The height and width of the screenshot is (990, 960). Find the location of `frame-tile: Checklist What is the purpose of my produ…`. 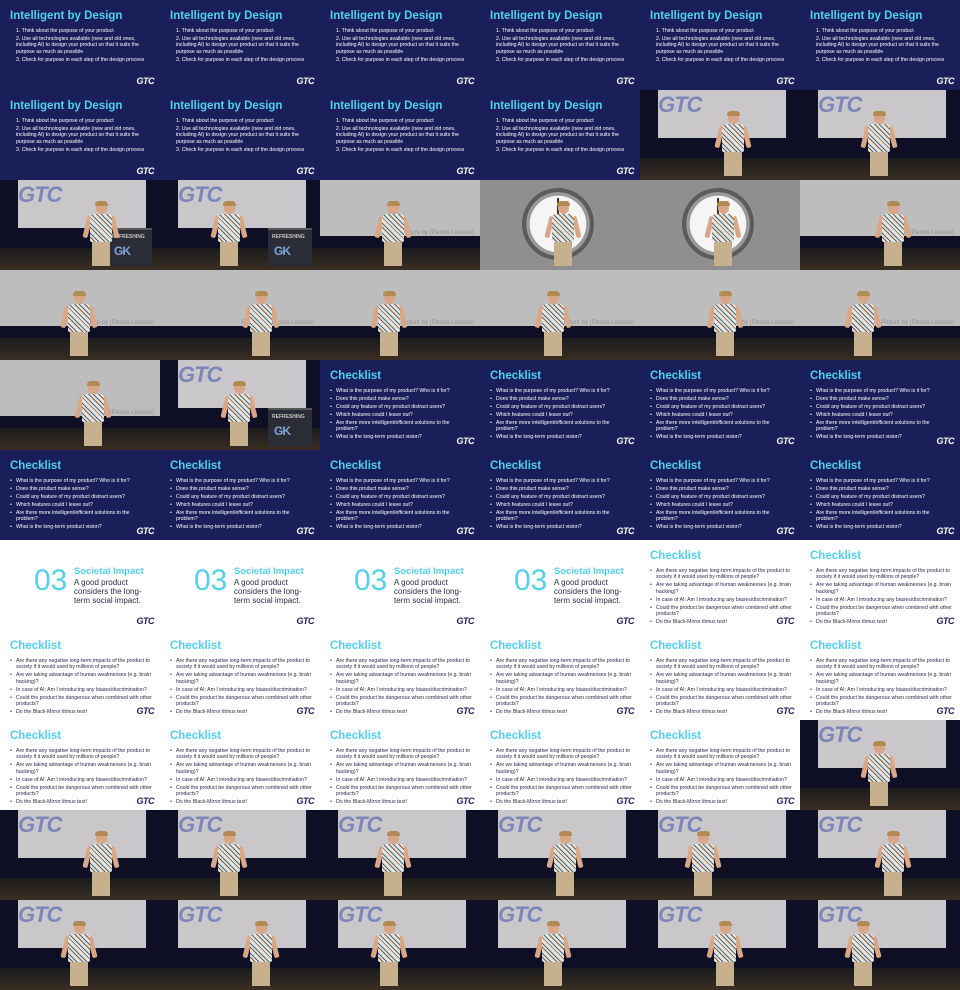

frame-tile: Checklist What is the purpose of my produ… is located at coordinates (720, 495).